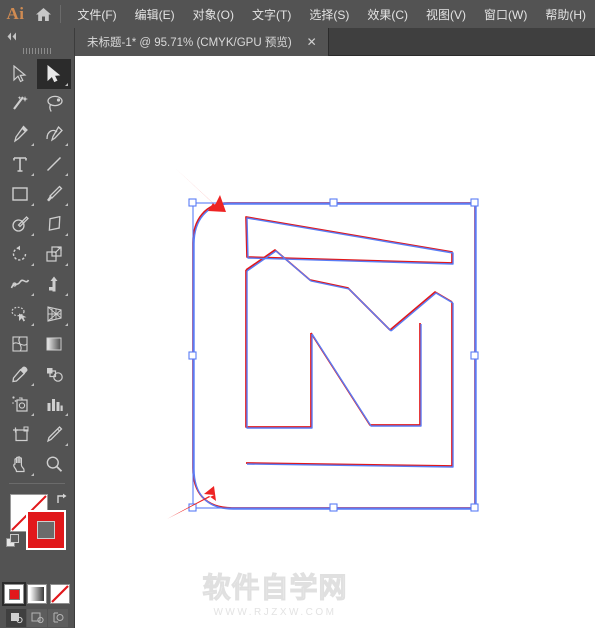  What do you see at coordinates (54, 164) in the screenshot?
I see `line-segment-tool` at bounding box center [54, 164].